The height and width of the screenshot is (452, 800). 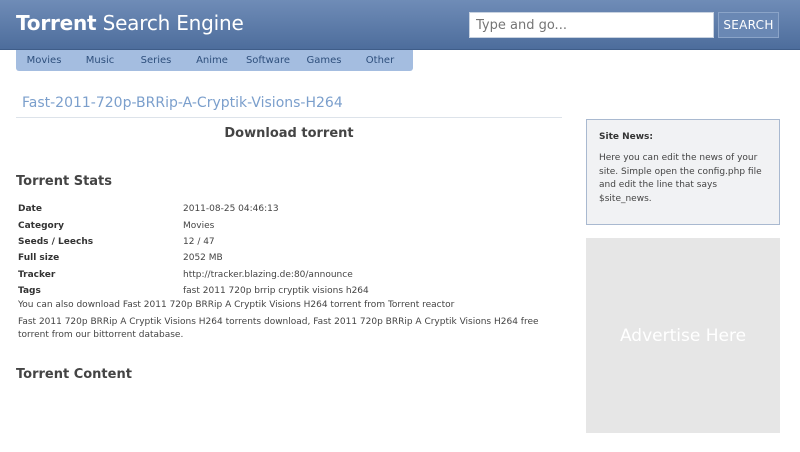 What do you see at coordinates (44, 60) in the screenshot?
I see `nav-item-movies: Movies` at bounding box center [44, 60].